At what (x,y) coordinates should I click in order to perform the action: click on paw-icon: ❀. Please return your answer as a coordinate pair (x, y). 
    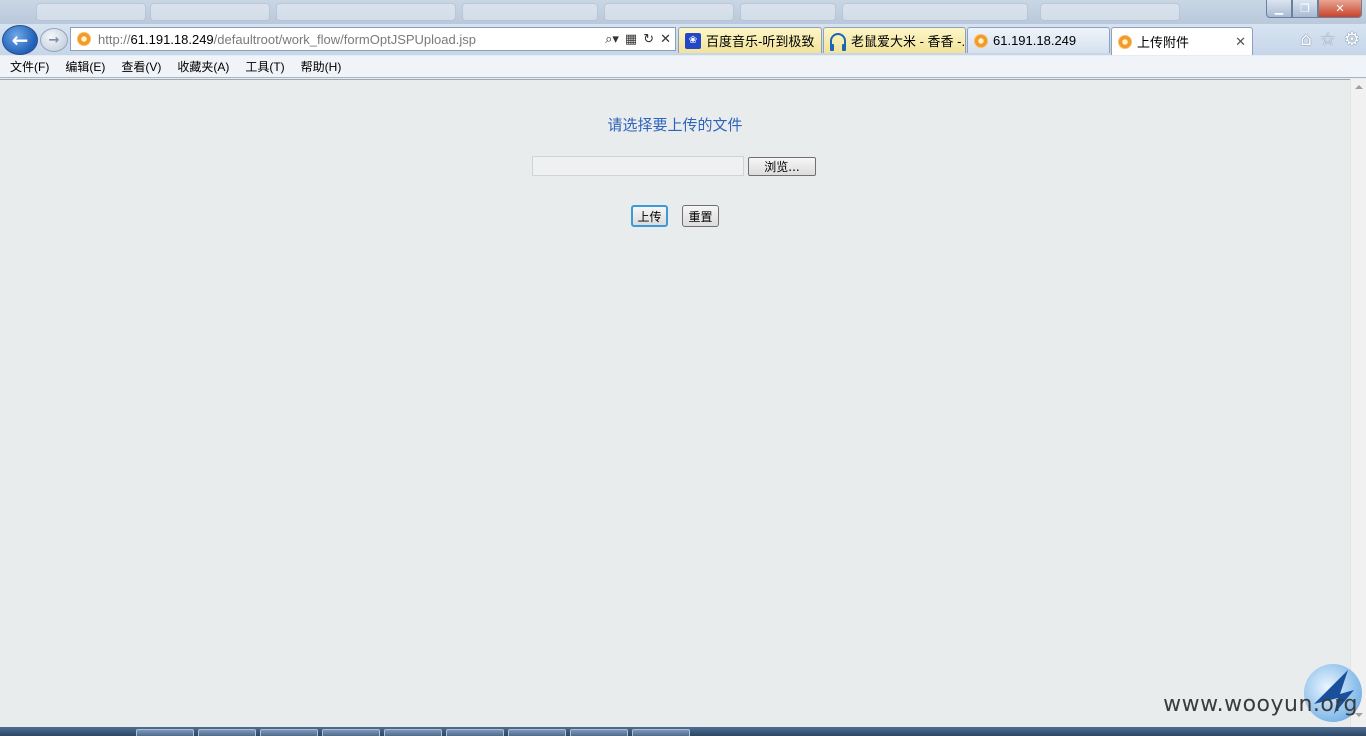
    Looking at the image, I should click on (693, 40).